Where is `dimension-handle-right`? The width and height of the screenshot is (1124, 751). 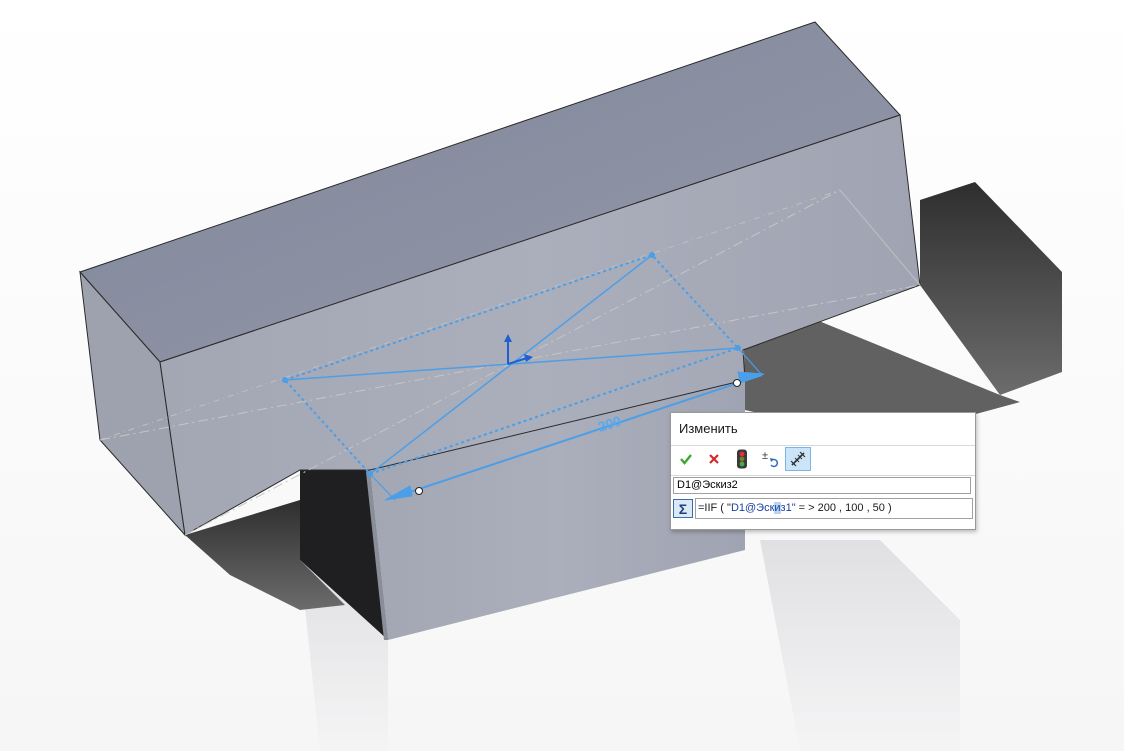 dimension-handle-right is located at coordinates (737, 383).